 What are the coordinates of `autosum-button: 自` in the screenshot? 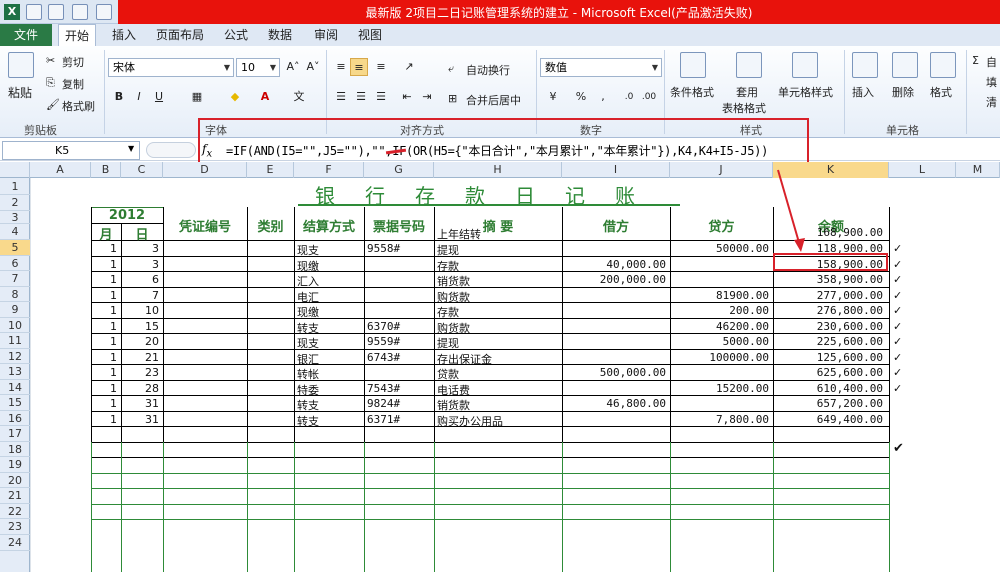 It's located at (991, 62).